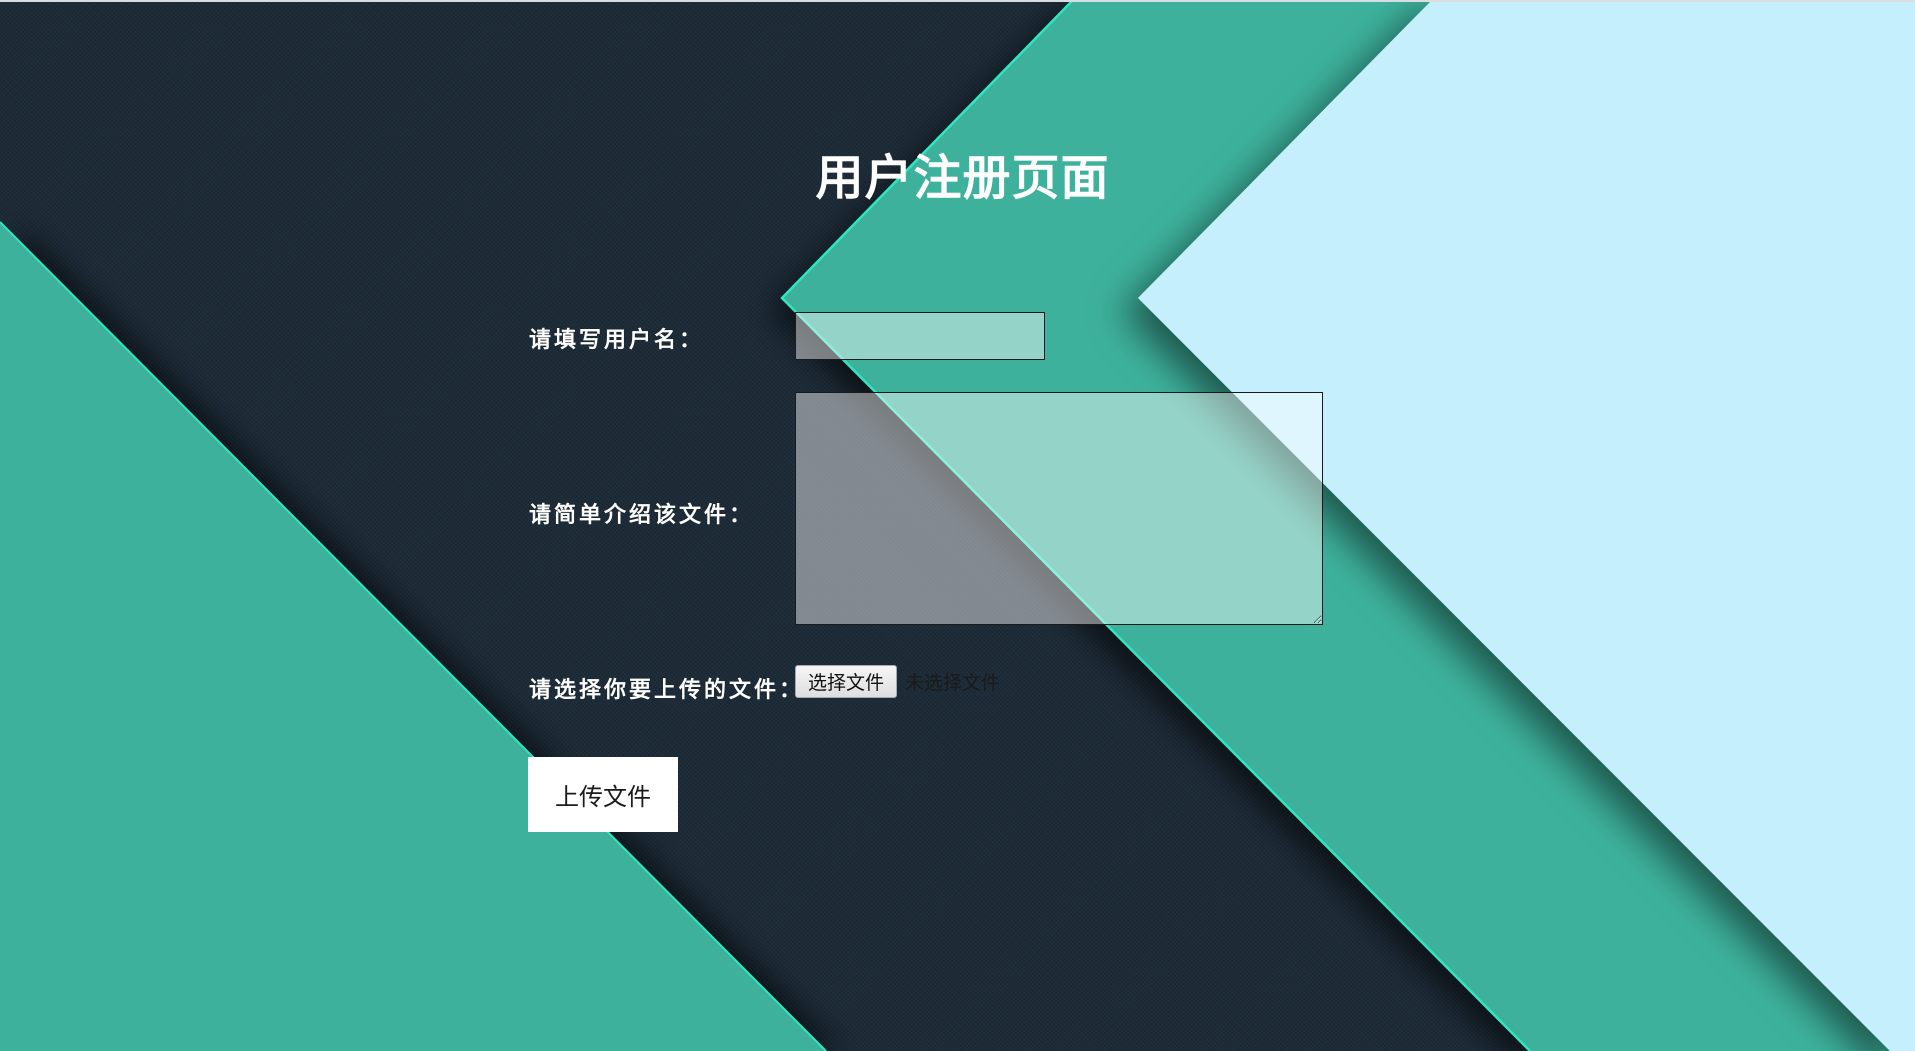 This screenshot has width=1915, height=1051. What do you see at coordinates (957, 1) in the screenshot?
I see `top-border` at bounding box center [957, 1].